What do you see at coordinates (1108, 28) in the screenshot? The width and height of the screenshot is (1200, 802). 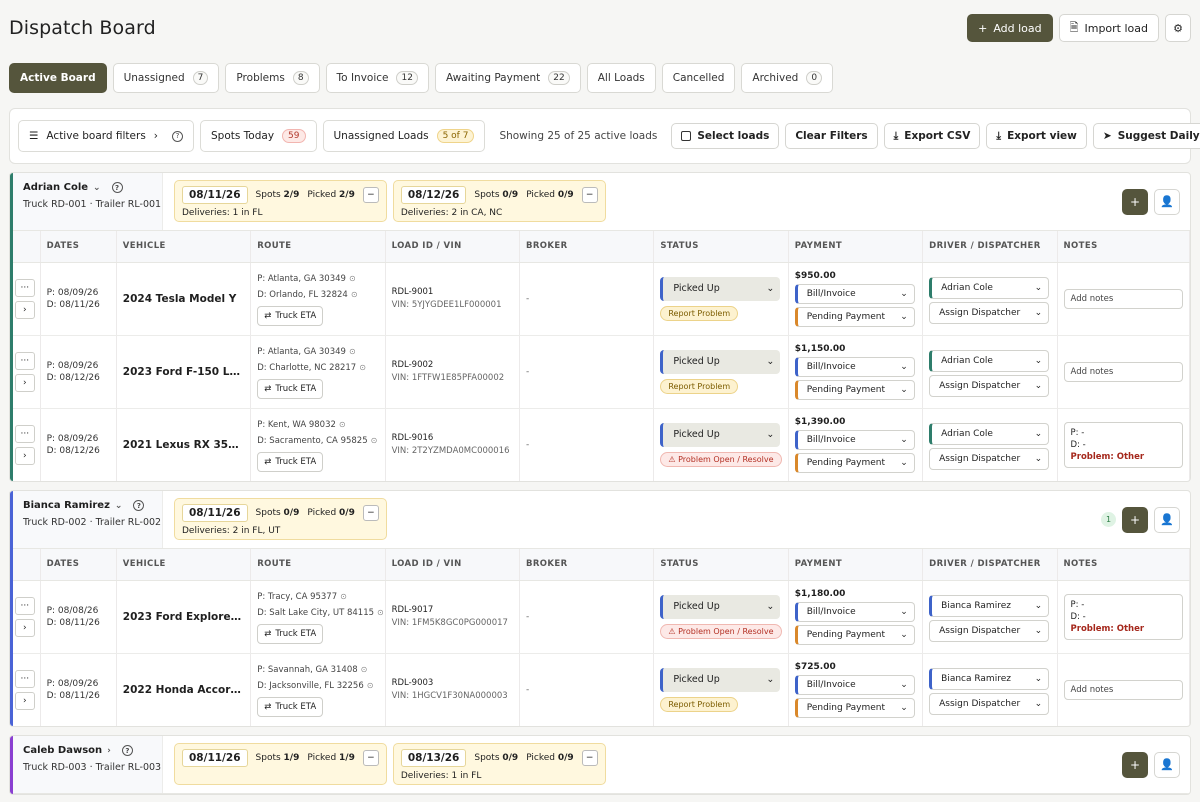 I see `import-load-button: 🗎 Import load` at bounding box center [1108, 28].